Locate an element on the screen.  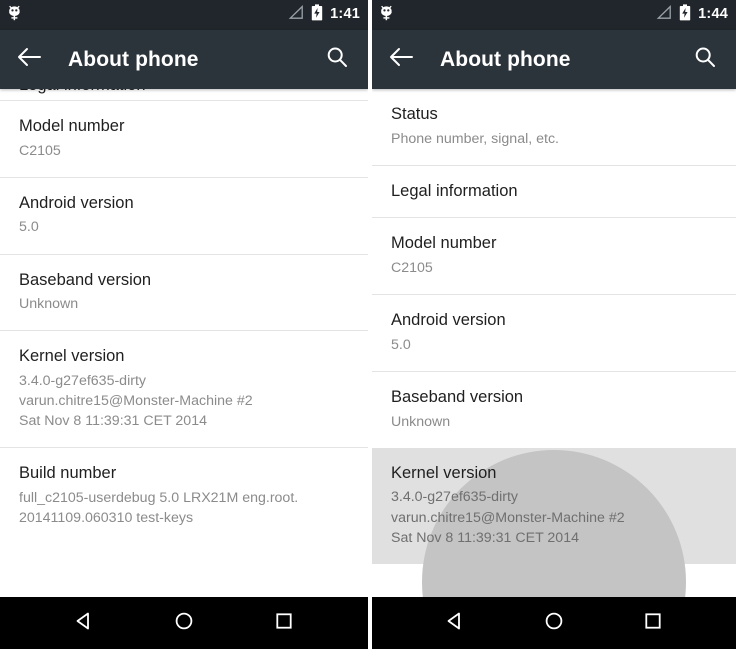
nav-recents-button-right is located at coordinates (653, 623).